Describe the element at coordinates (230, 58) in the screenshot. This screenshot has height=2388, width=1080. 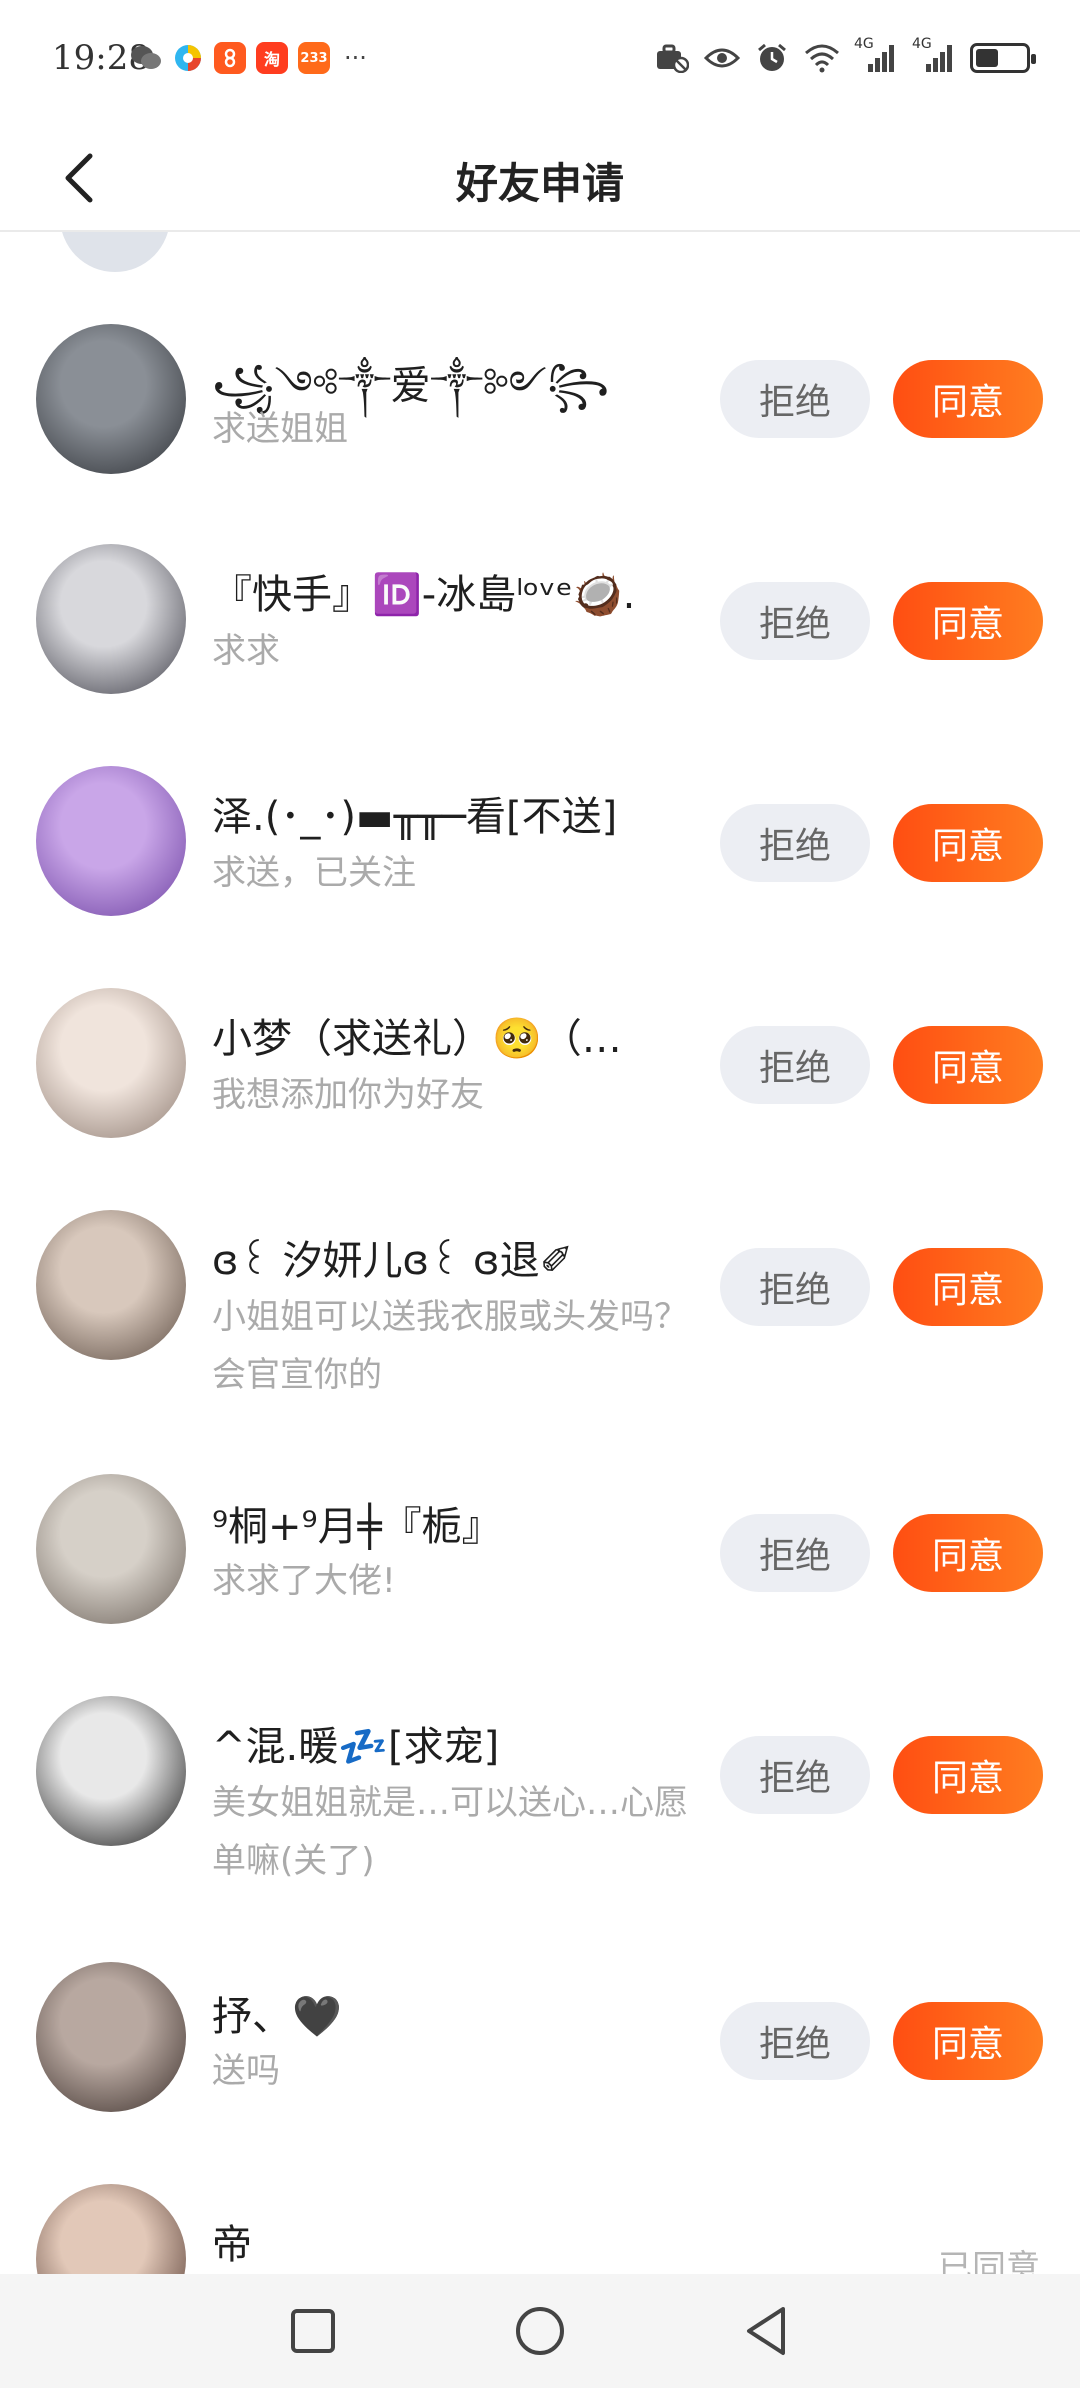
I see `app-orange-icon` at that location.